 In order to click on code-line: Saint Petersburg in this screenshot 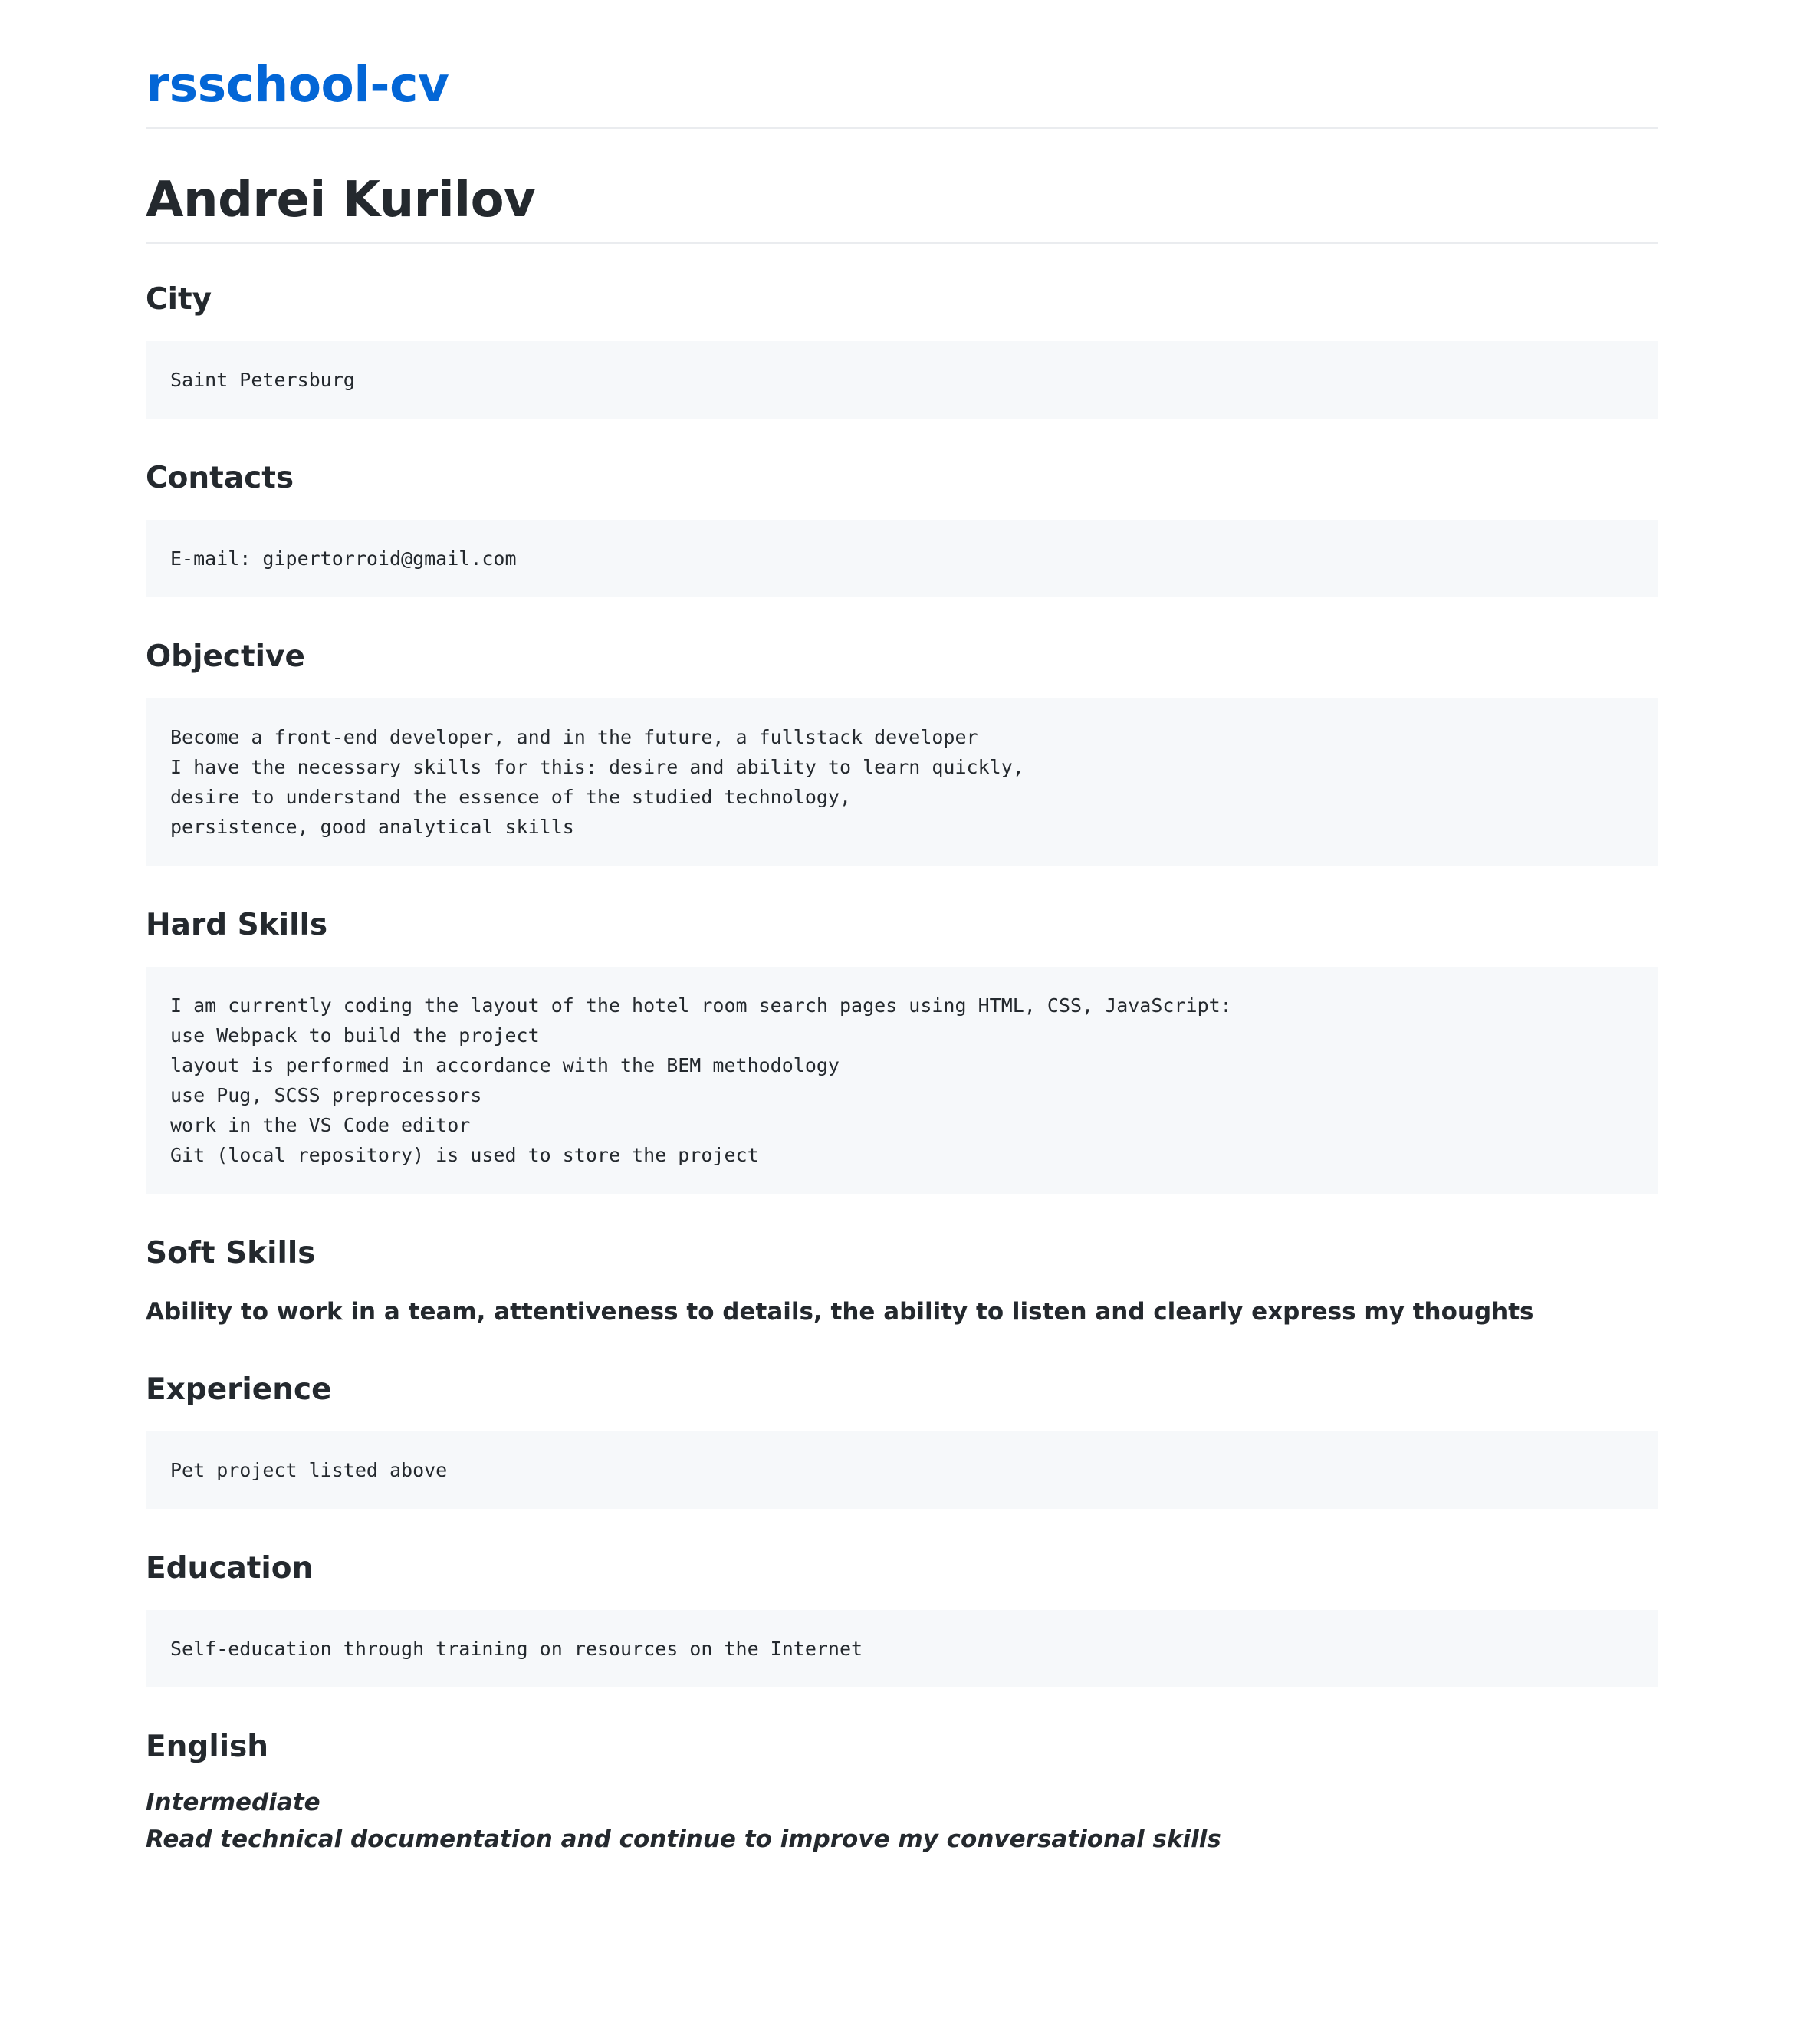, I will do `click(263, 380)`.